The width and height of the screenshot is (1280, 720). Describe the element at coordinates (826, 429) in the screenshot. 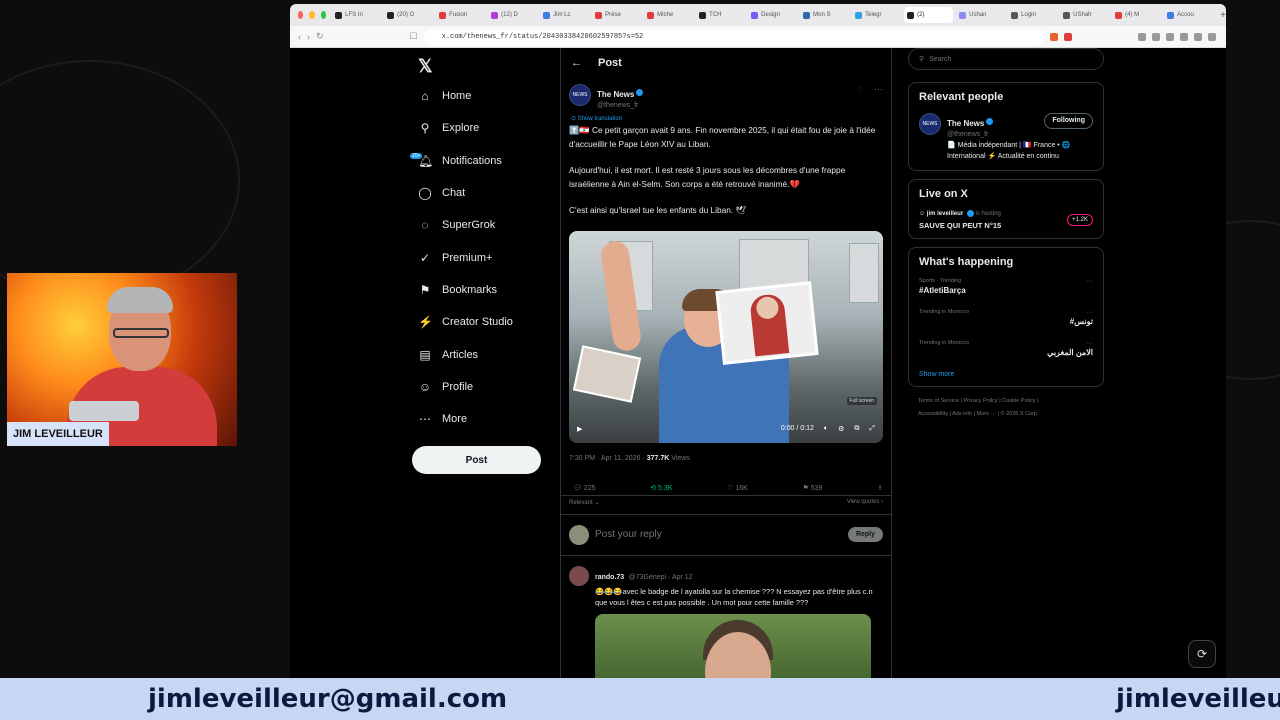

I see `volume-icon: 🔈︎` at that location.